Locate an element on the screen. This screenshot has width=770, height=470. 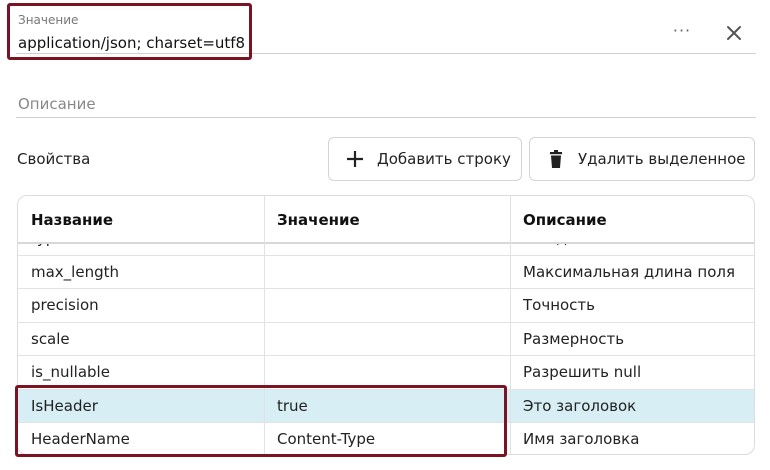
table-header: Название Значение Описание is located at coordinates (386, 220).